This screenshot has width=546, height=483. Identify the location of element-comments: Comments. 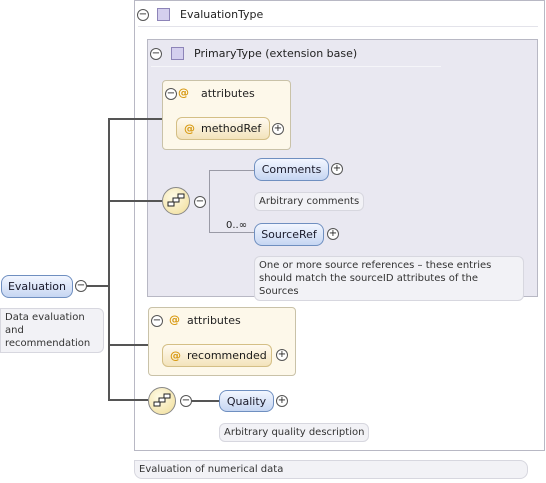
(291, 169).